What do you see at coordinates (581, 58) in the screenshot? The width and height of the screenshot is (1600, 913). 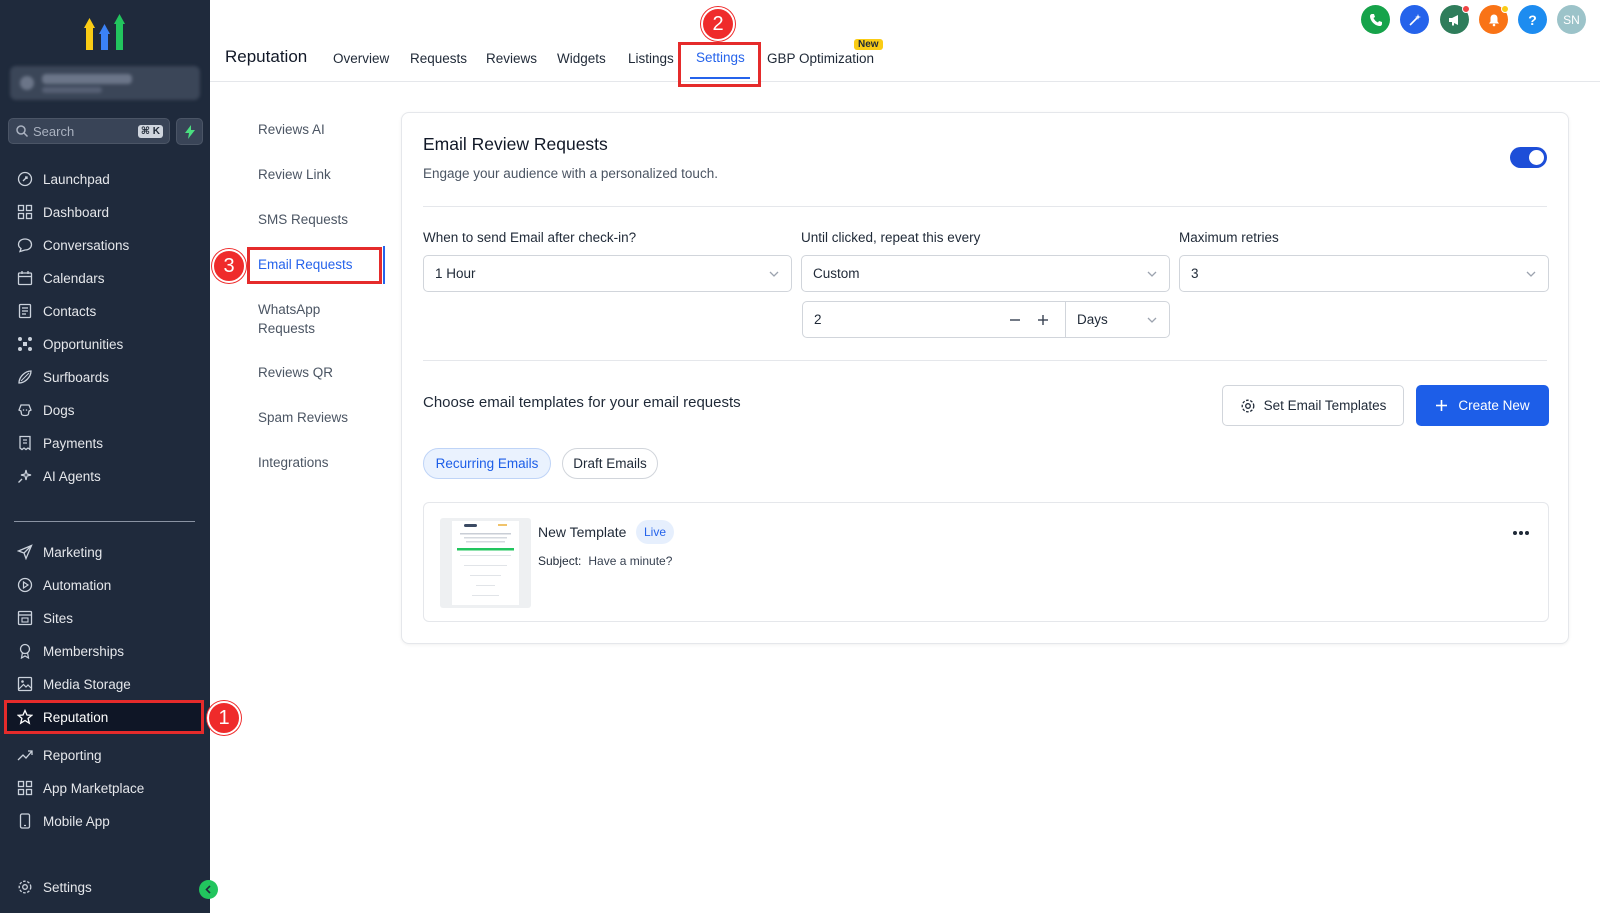 I see `tab-widgets: Widgets` at bounding box center [581, 58].